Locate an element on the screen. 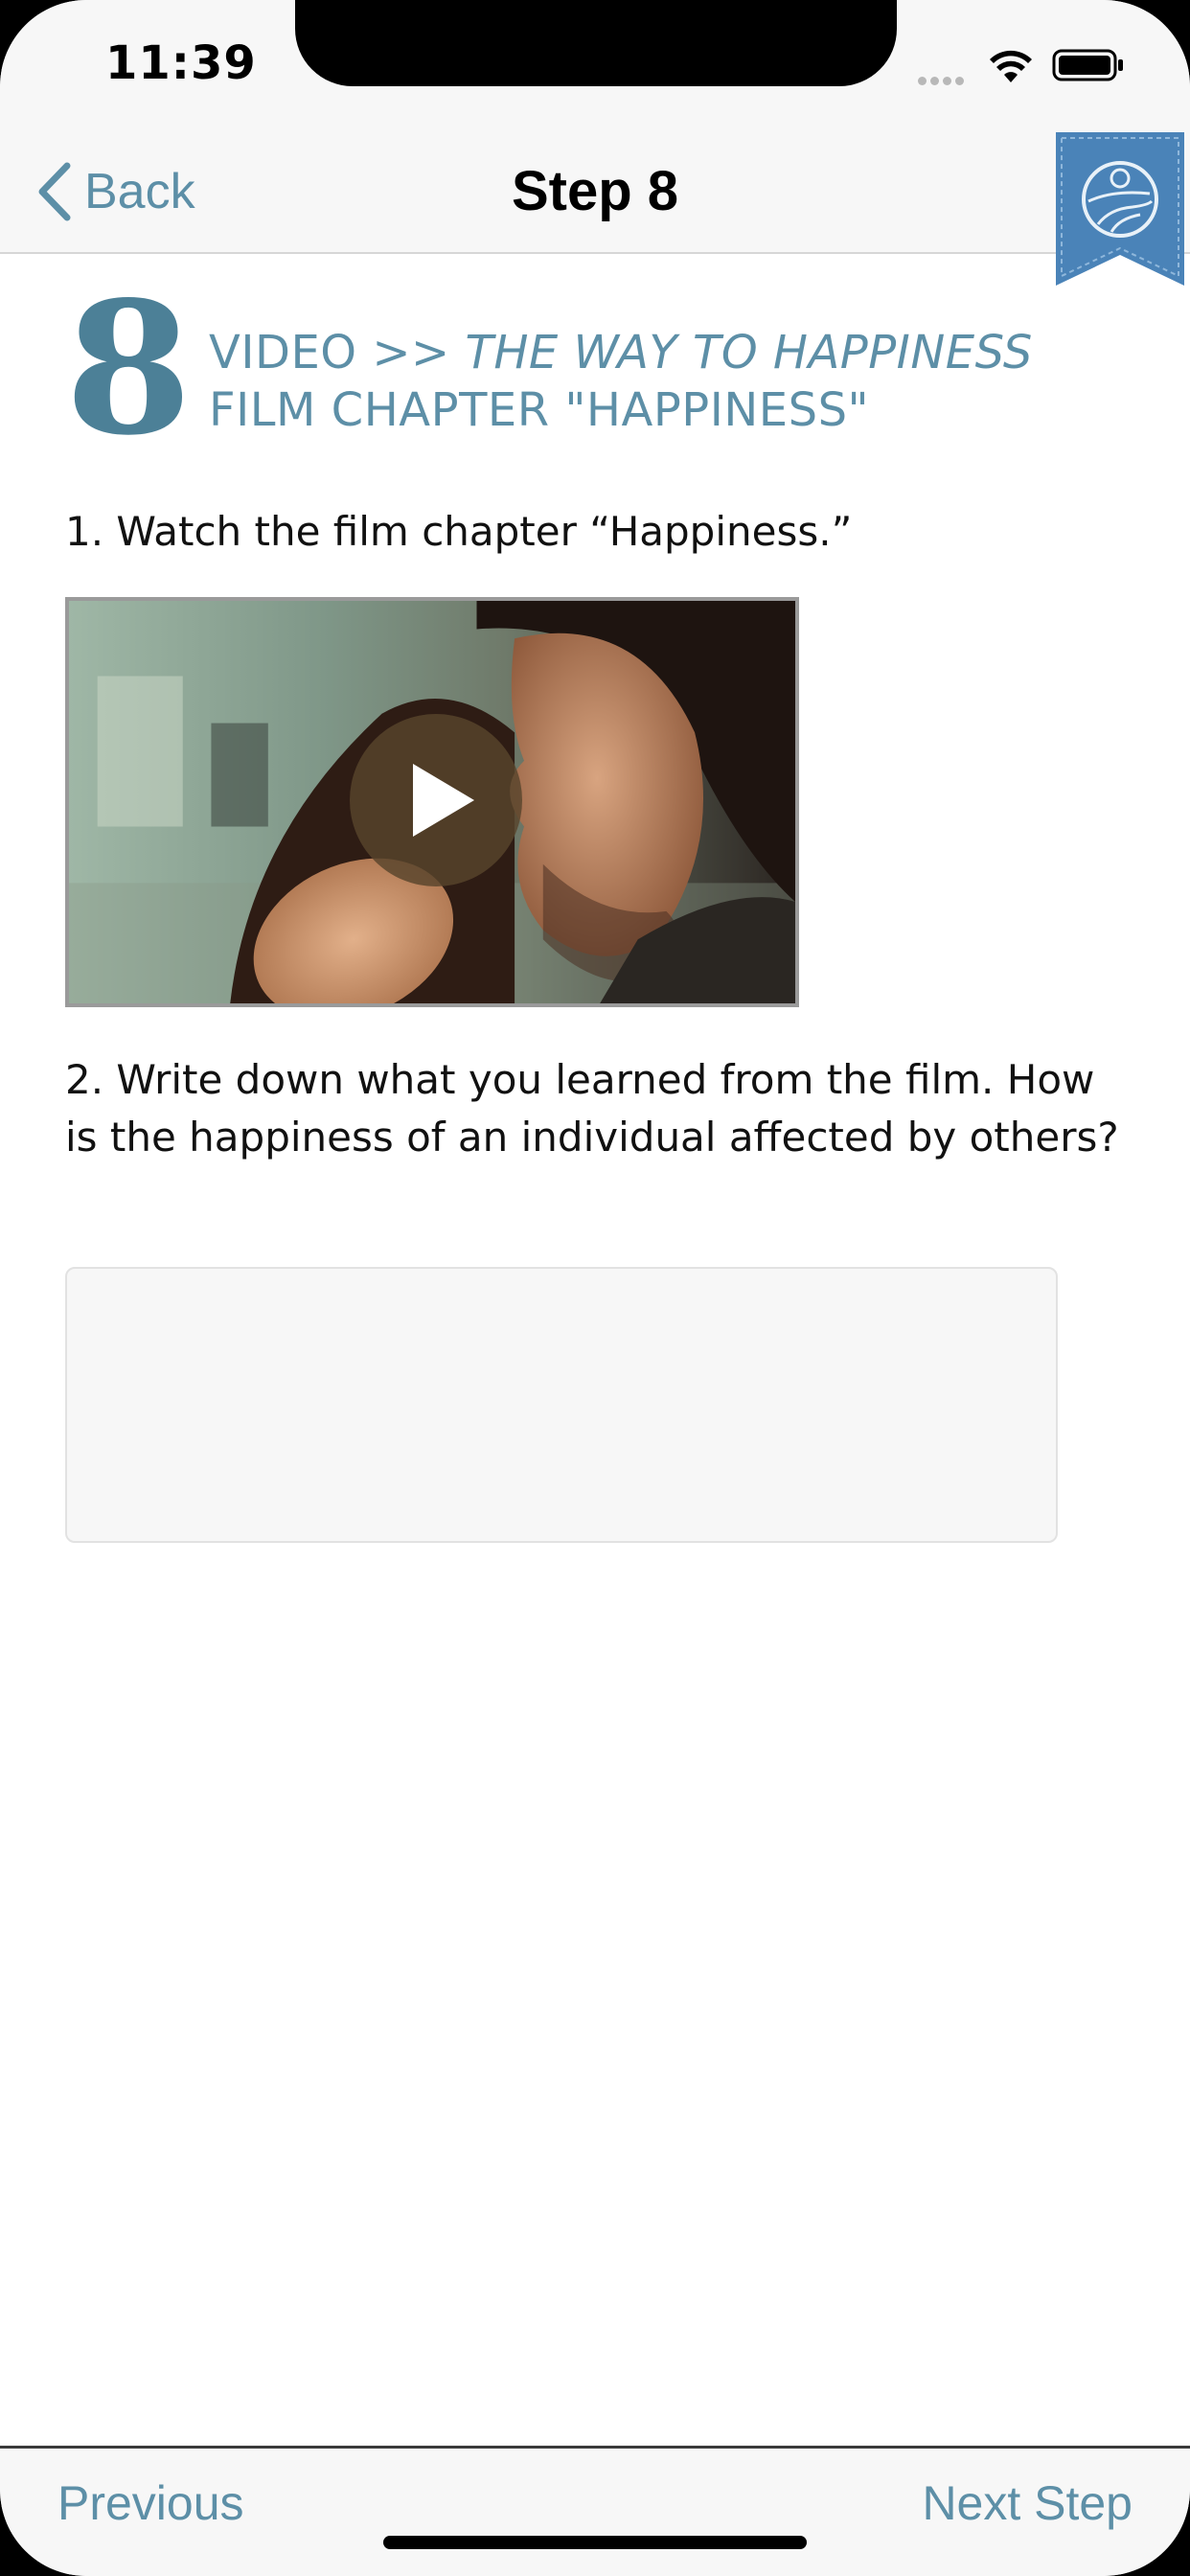 The width and height of the screenshot is (1190, 2576). battery-icon is located at coordinates (1088, 65).